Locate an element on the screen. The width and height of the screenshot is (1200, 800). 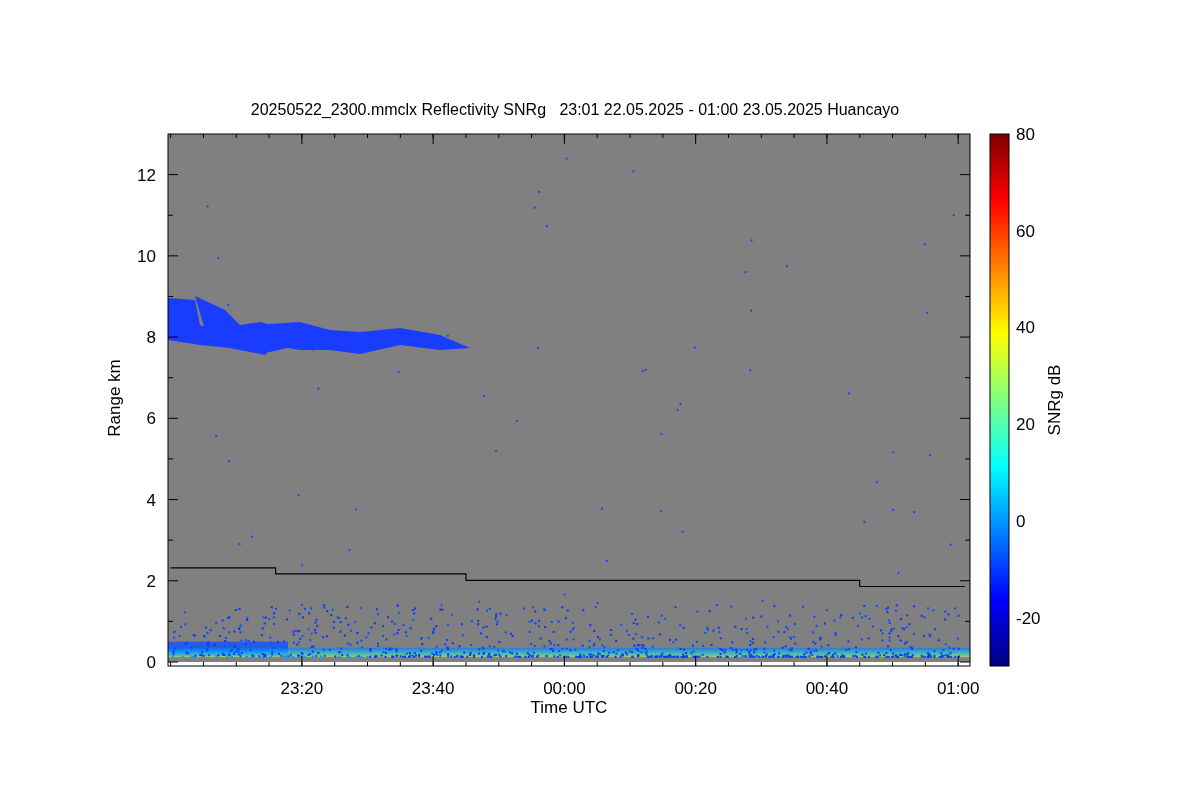
y-tick-label: 8 is located at coordinates (151, 338).